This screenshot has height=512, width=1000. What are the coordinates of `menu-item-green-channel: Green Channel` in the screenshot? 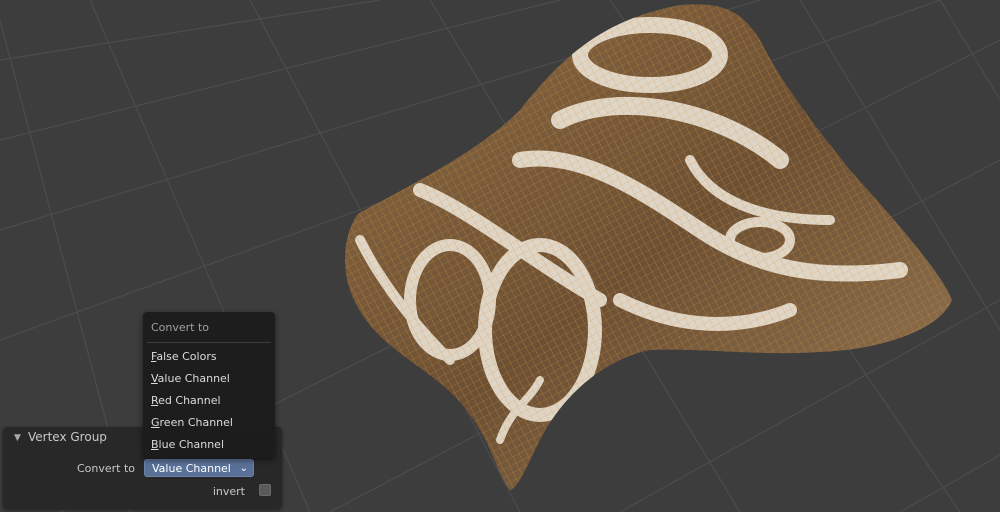 It's located at (209, 423).